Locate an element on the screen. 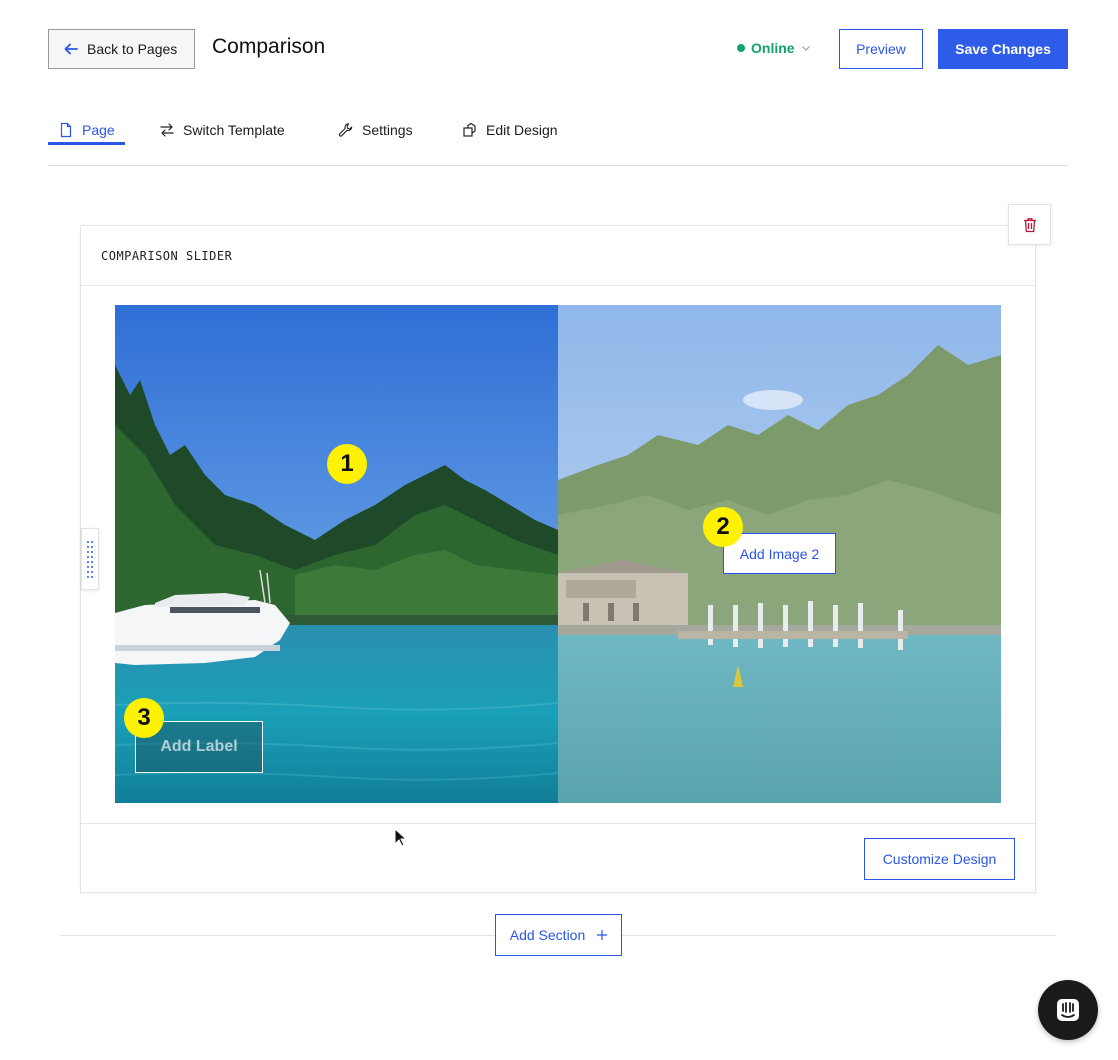 The width and height of the screenshot is (1118, 1060). drag-handle is located at coordinates (90, 559).